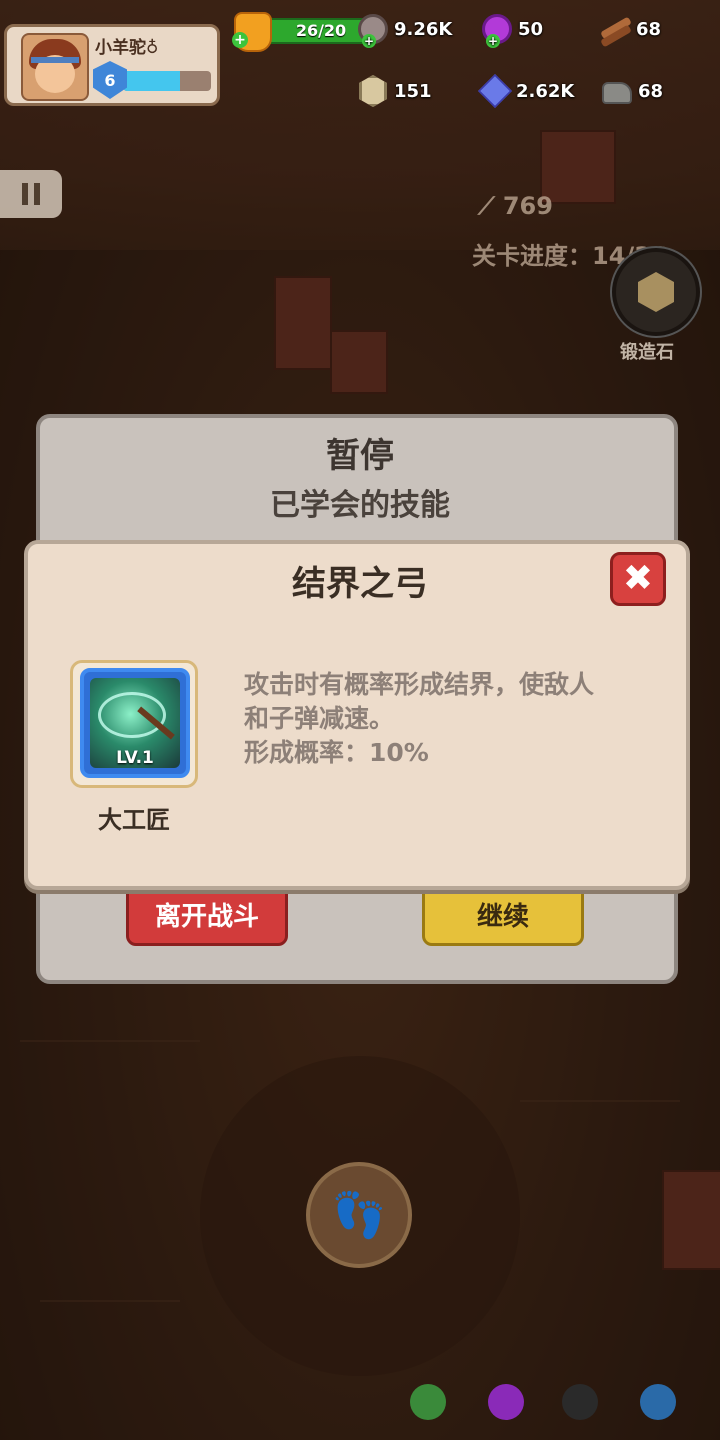 This screenshot has width=720, height=1440. What do you see at coordinates (373, 91) in the screenshot?
I see `coin-icon` at bounding box center [373, 91].